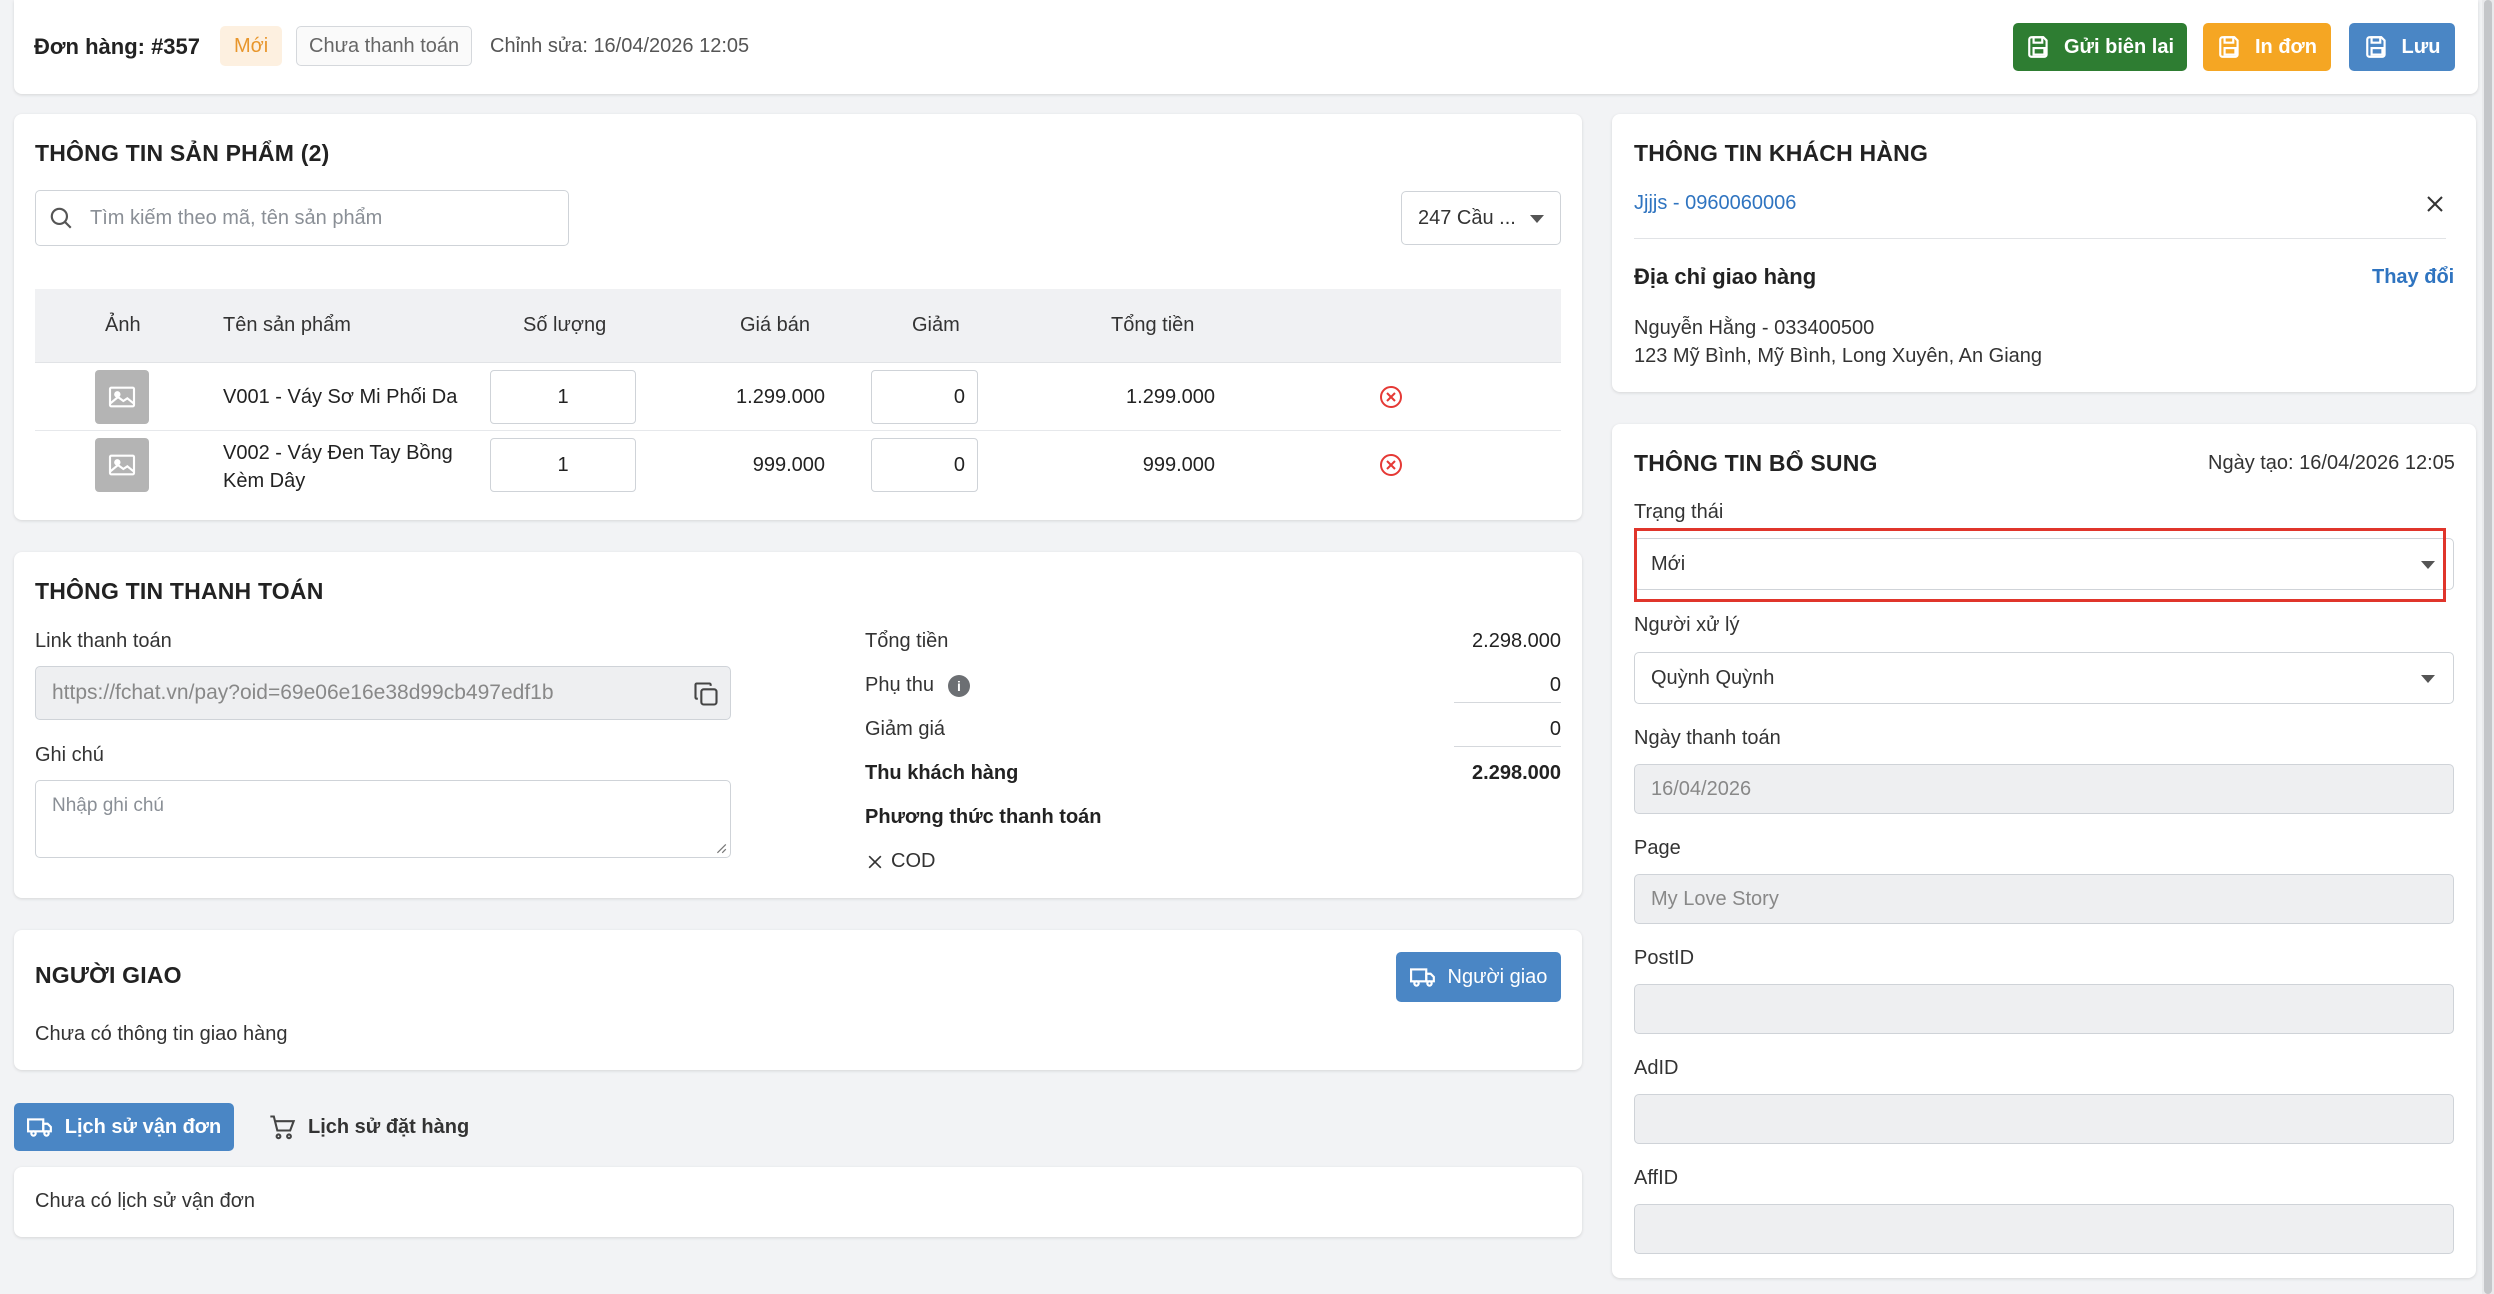 Image resolution: width=2494 pixels, height=1294 pixels. What do you see at coordinates (1657, 848) in the screenshot?
I see `page-label: Page` at bounding box center [1657, 848].